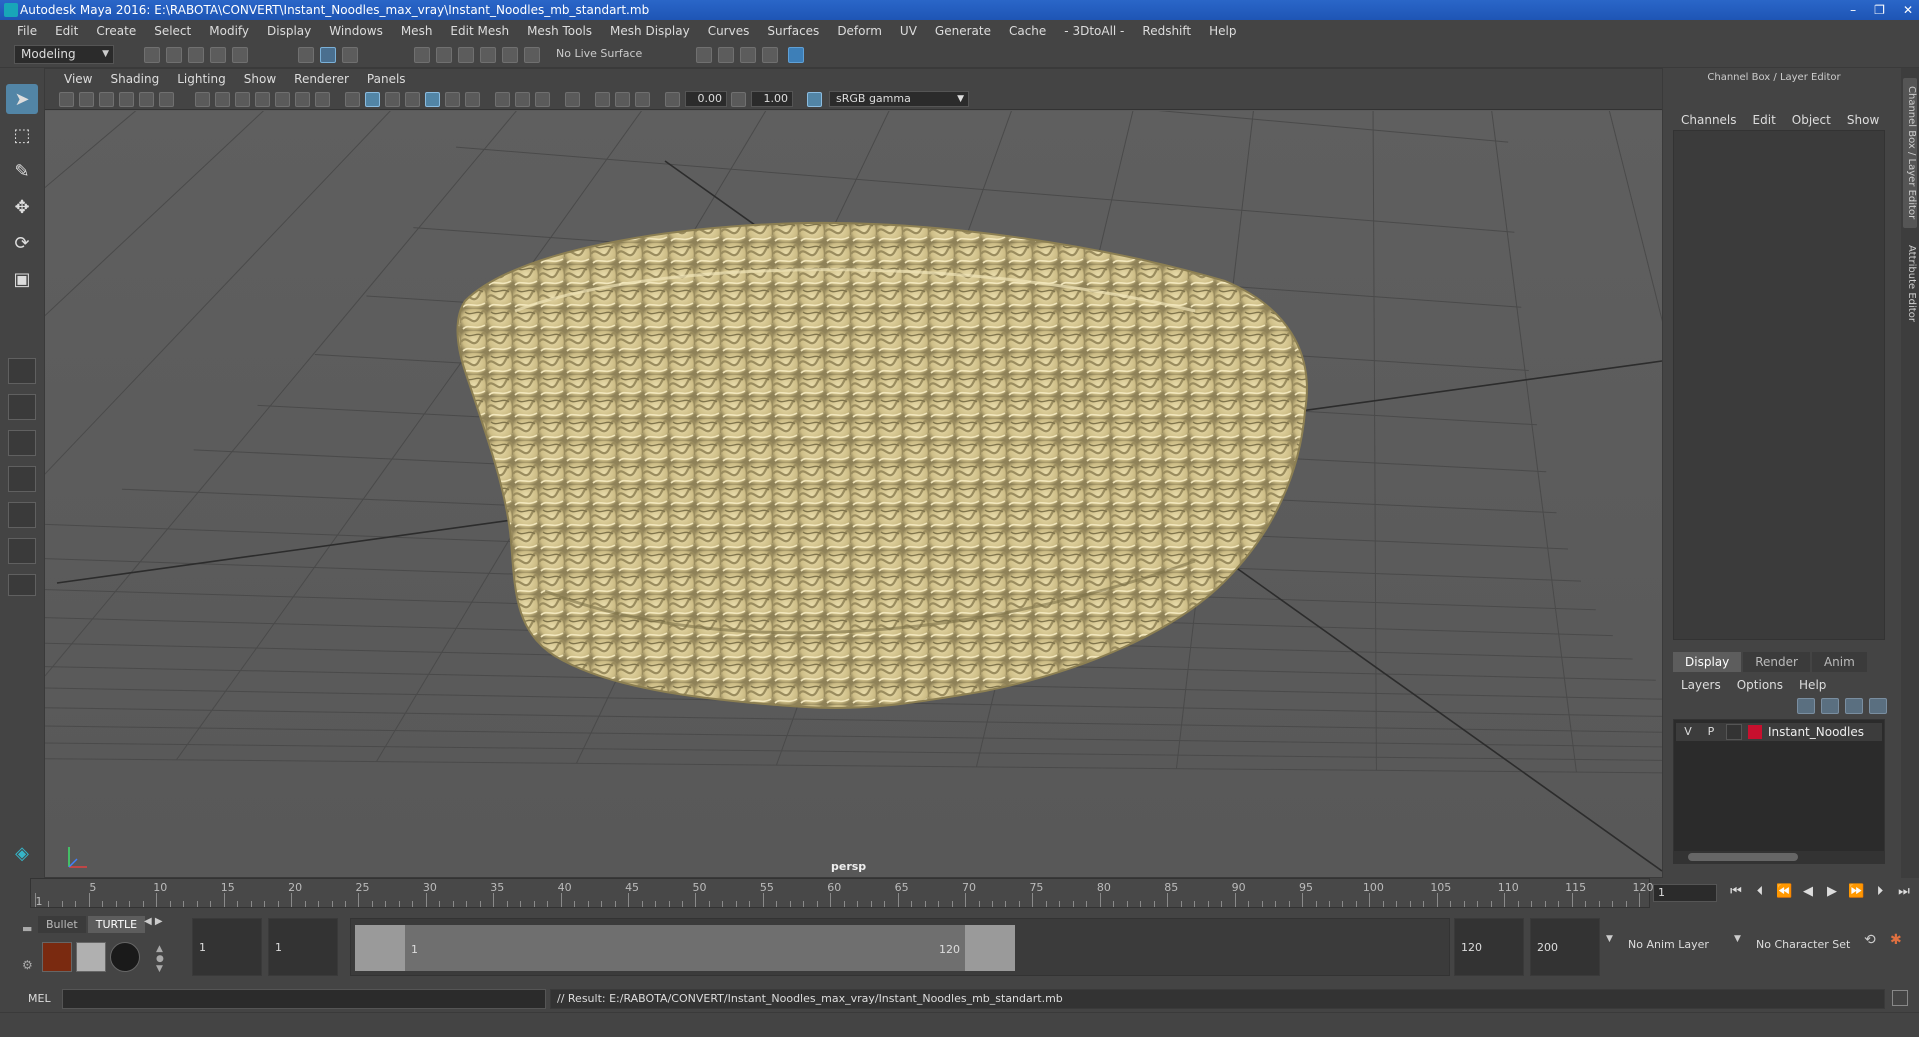 The width and height of the screenshot is (1919, 1037). Describe the element at coordinates (1803, 944) in the screenshot. I see `character-set-dropdown: No Character Set` at that location.